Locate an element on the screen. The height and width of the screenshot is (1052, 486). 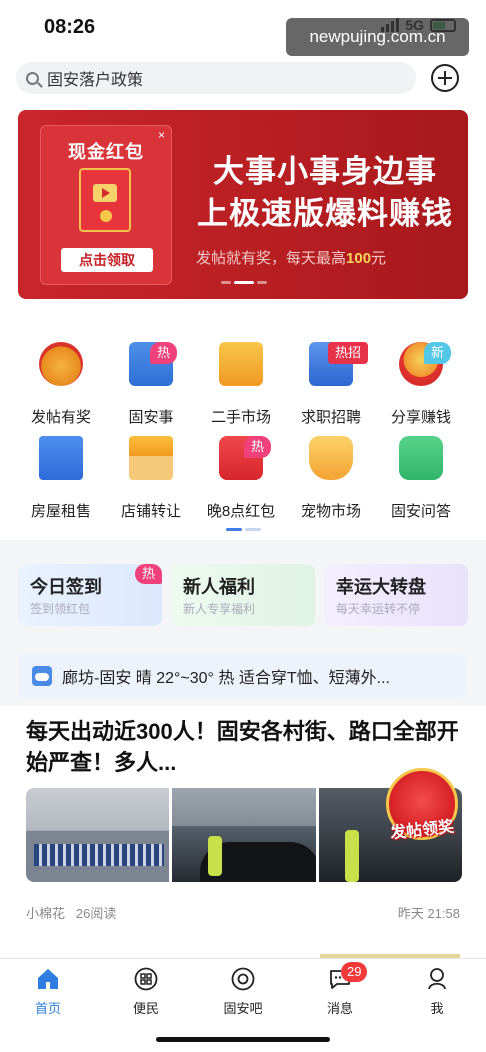
article-time: 昨天 21:58 is located at coordinates (428, 913).